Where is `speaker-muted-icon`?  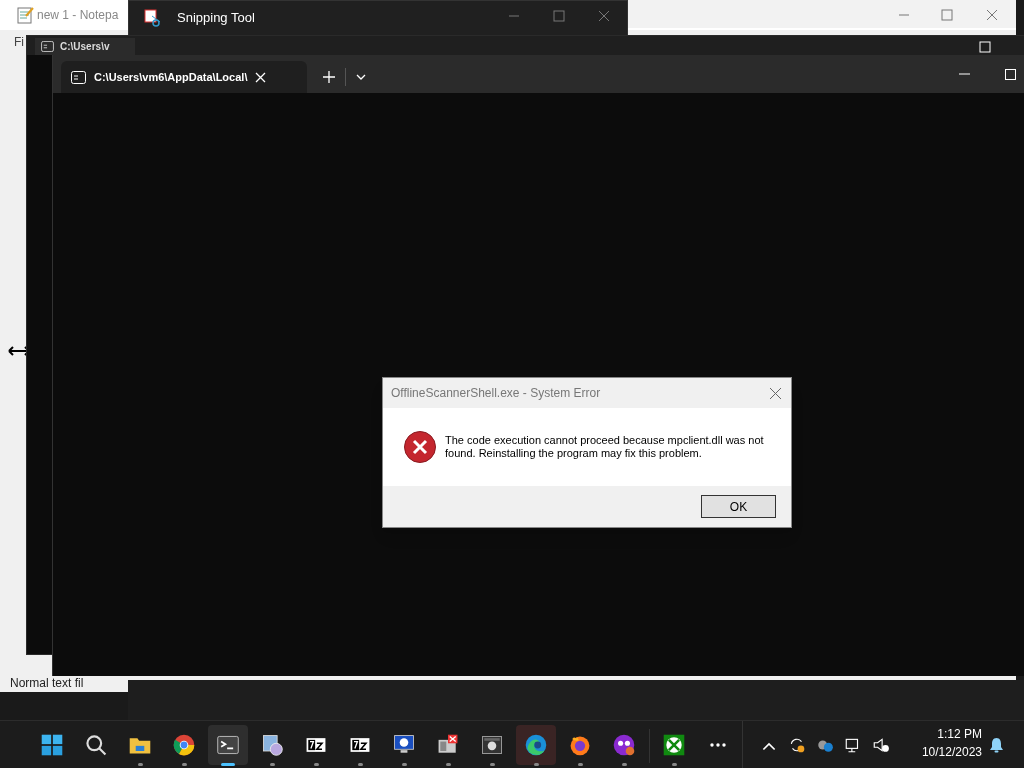 speaker-muted-icon is located at coordinates (881, 745).